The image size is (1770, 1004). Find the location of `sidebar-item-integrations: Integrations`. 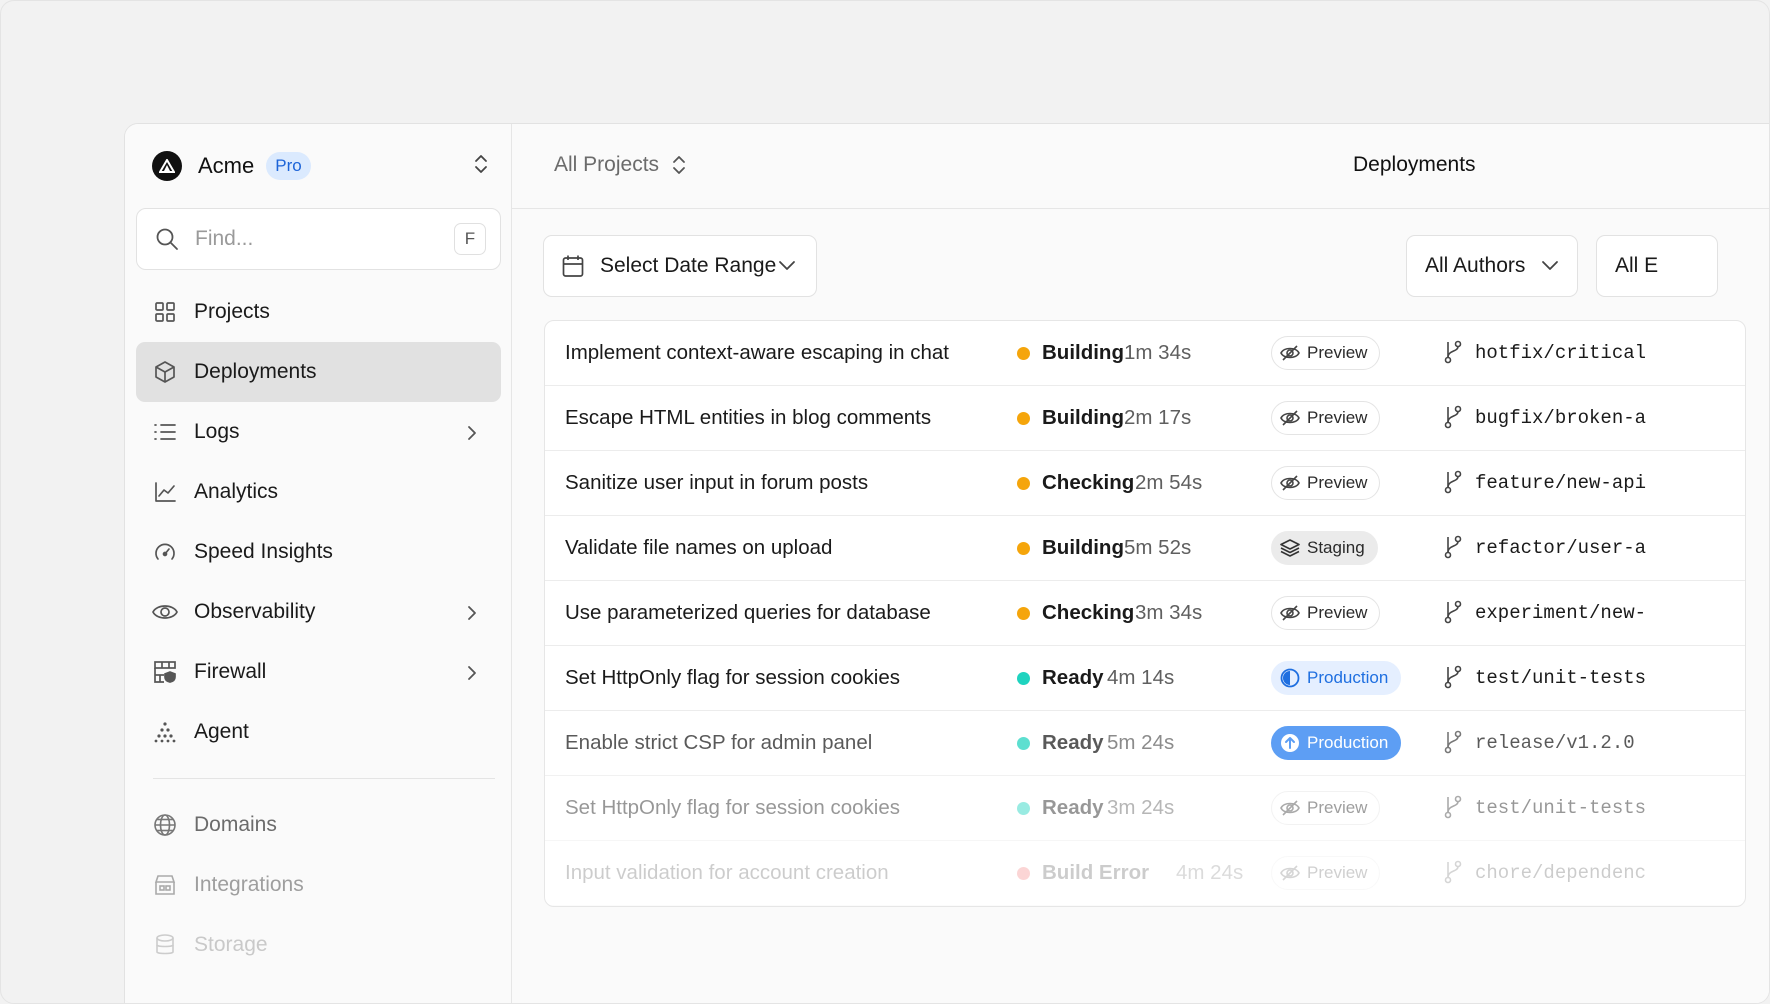

sidebar-item-integrations: Integrations is located at coordinates (318, 885).